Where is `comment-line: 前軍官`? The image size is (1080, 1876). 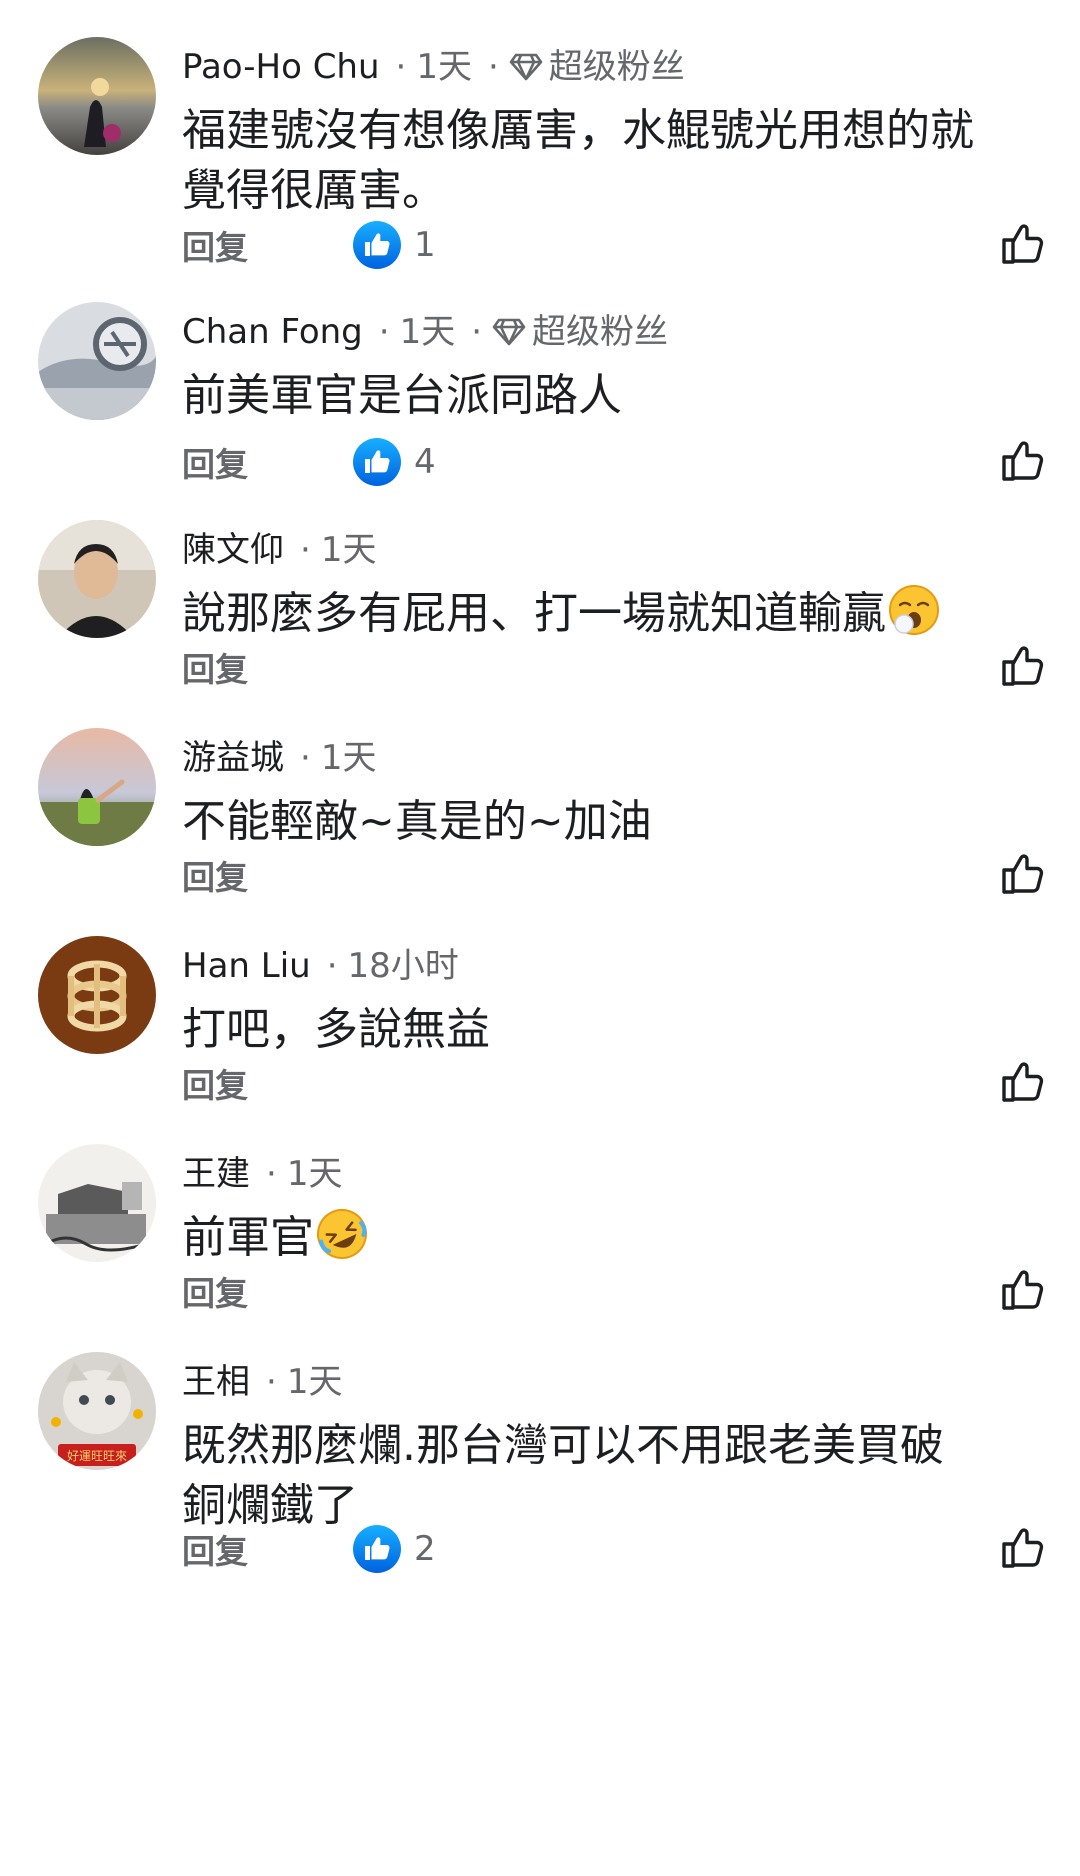 comment-line: 前軍官 is located at coordinates (617, 1238).